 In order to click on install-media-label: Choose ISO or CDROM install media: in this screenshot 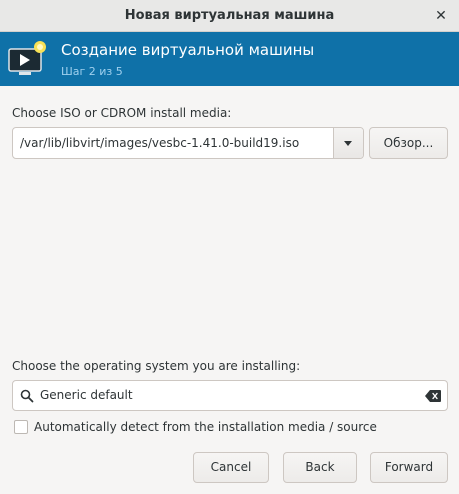, I will do `click(122, 113)`.